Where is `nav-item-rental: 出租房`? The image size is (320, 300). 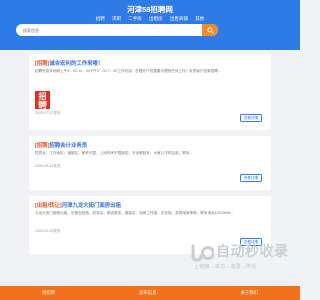
nav-item-rental: 出租房 is located at coordinates (156, 19).